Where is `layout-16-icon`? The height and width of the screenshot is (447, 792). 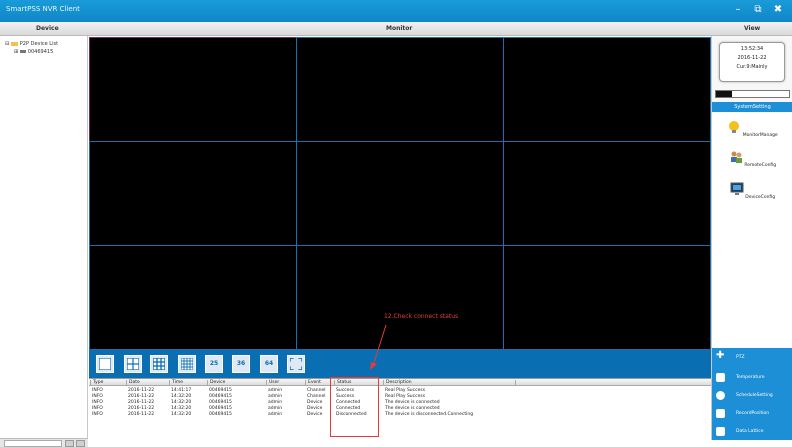 layout-16-icon is located at coordinates (187, 364).